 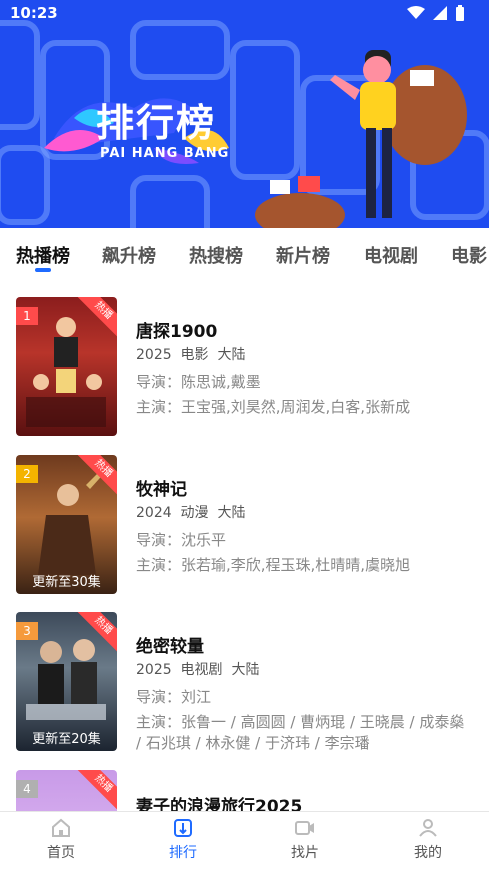 What do you see at coordinates (27, 631) in the screenshot?
I see `rank-badge: 3` at bounding box center [27, 631].